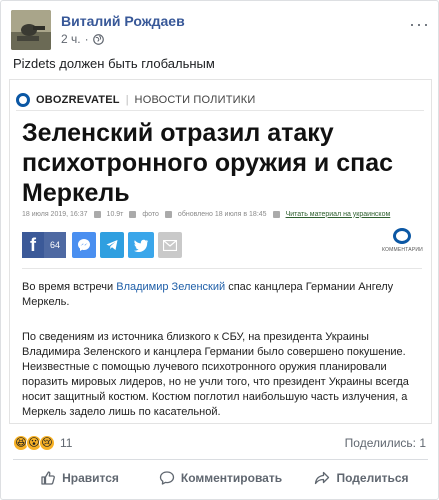  I want to click on share-label: Поделиться, so click(372, 478).